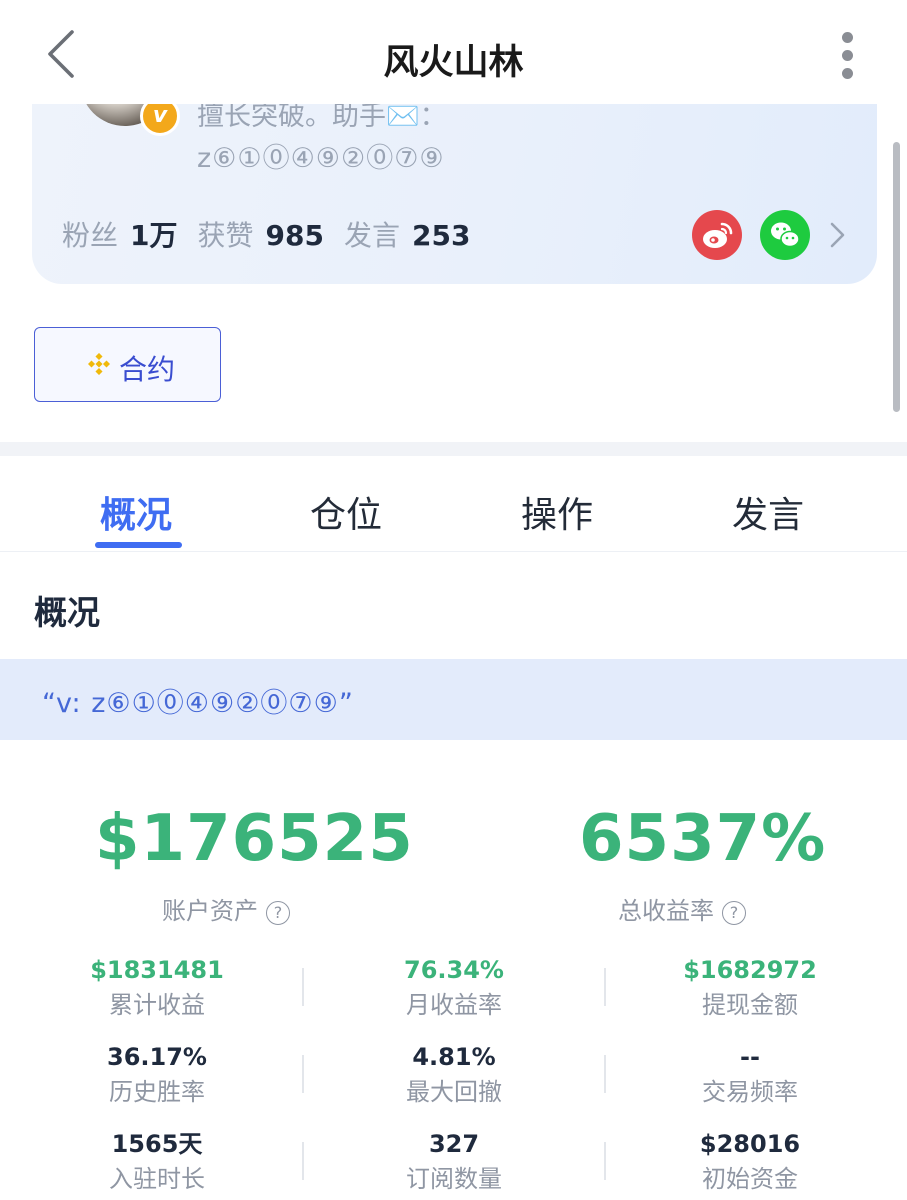 The width and height of the screenshot is (907, 1200). Describe the element at coordinates (157, 1162) in the screenshot. I see `metric-days-joined: 1565天 入驻时长` at that location.